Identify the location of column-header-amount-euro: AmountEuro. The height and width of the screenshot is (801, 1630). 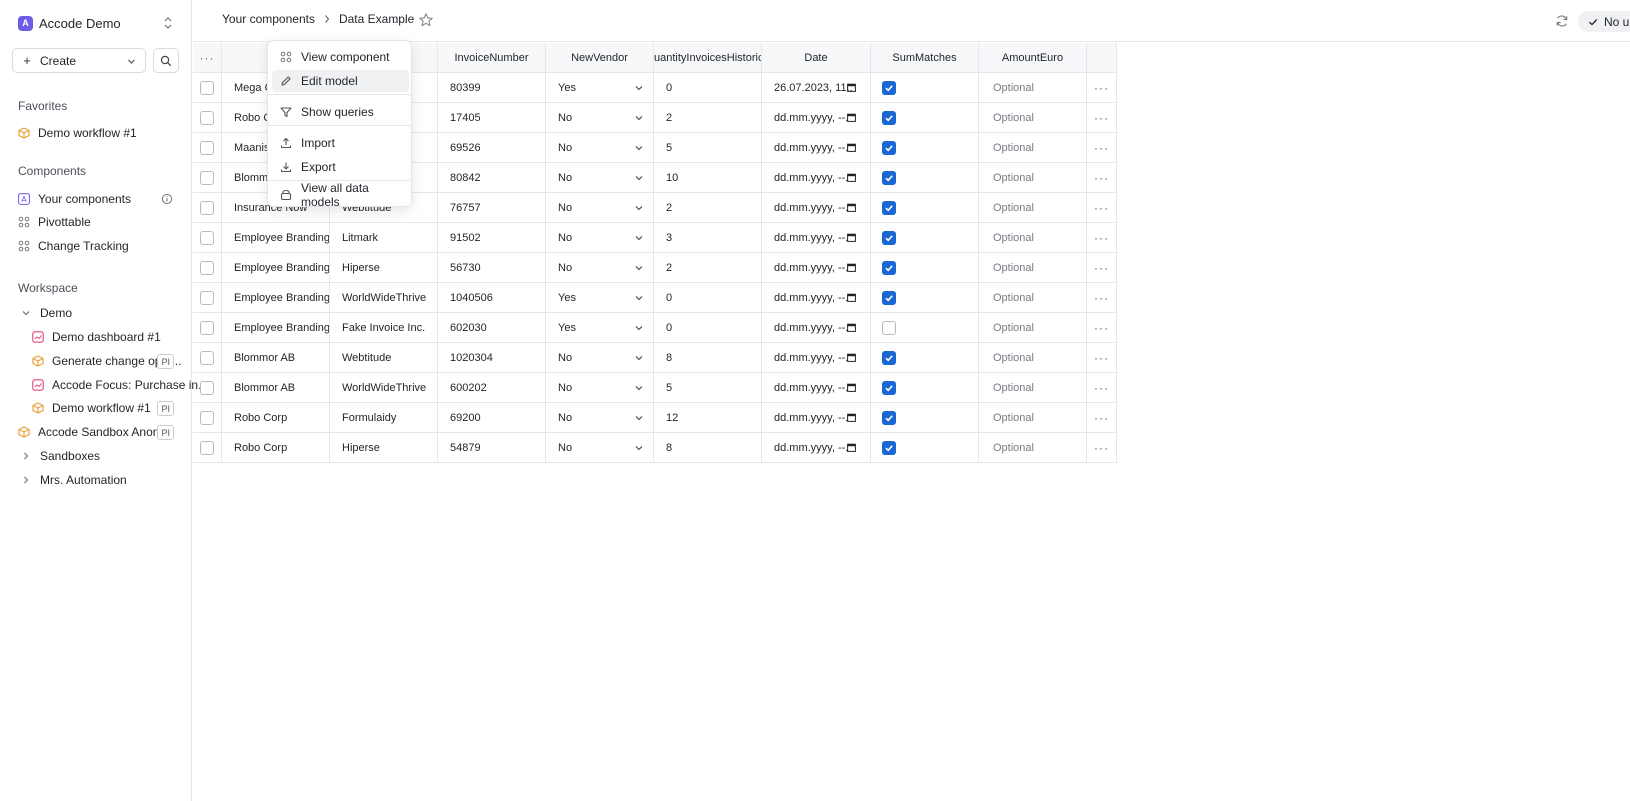
(1033, 58).